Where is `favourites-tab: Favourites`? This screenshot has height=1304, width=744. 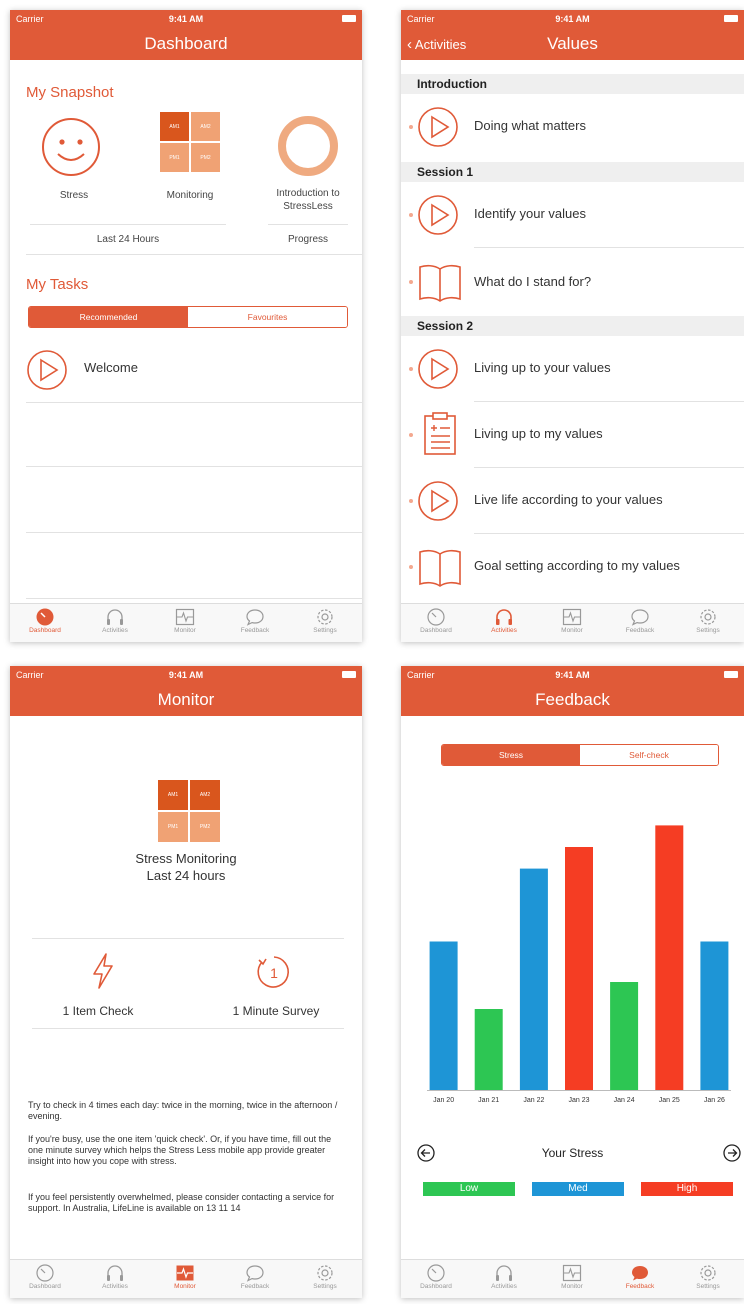
favourites-tab: Favourites is located at coordinates (267, 317).